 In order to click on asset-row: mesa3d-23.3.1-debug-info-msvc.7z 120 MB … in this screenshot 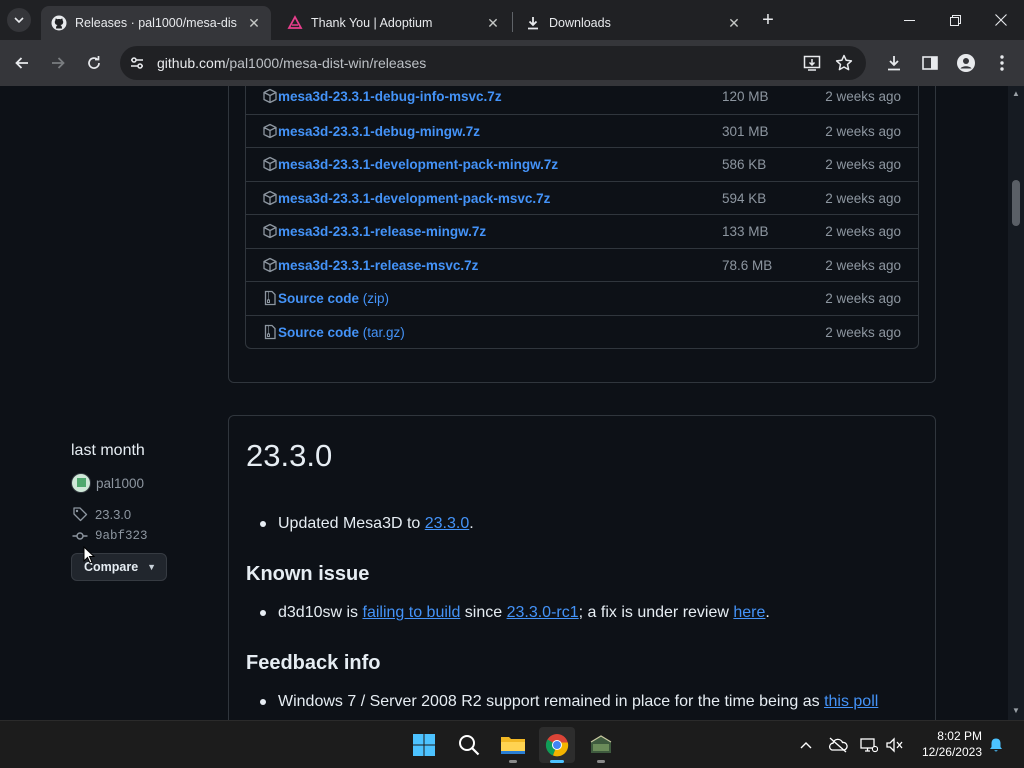, I will do `click(582, 100)`.